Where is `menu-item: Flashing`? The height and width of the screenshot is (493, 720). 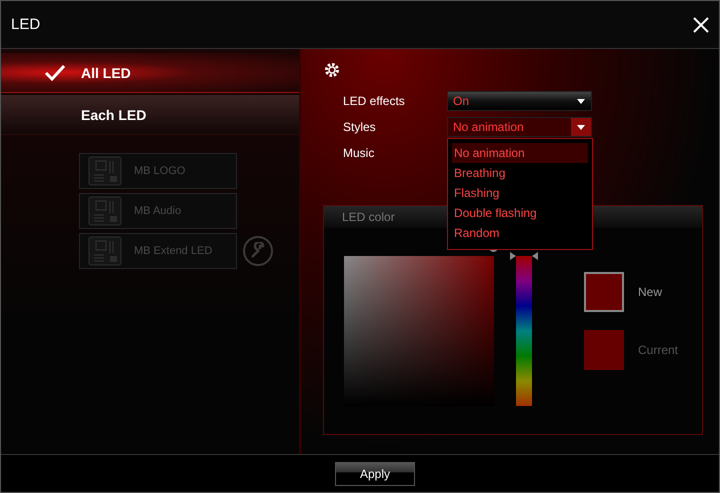 menu-item: Flashing is located at coordinates (520, 193).